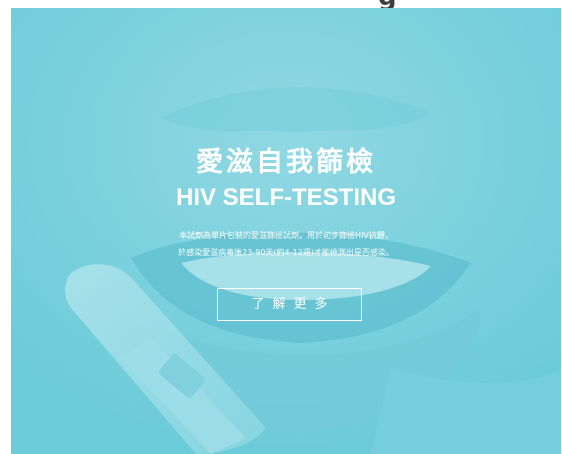  What do you see at coordinates (285, 197) in the screenshot?
I see `hero-title-english: HIV SELF-TESTING` at bounding box center [285, 197].